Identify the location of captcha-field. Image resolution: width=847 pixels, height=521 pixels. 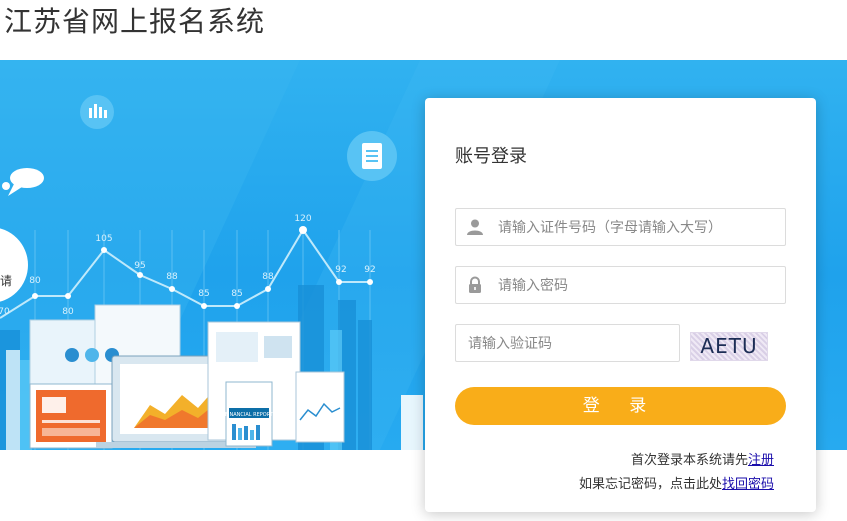
(567, 343).